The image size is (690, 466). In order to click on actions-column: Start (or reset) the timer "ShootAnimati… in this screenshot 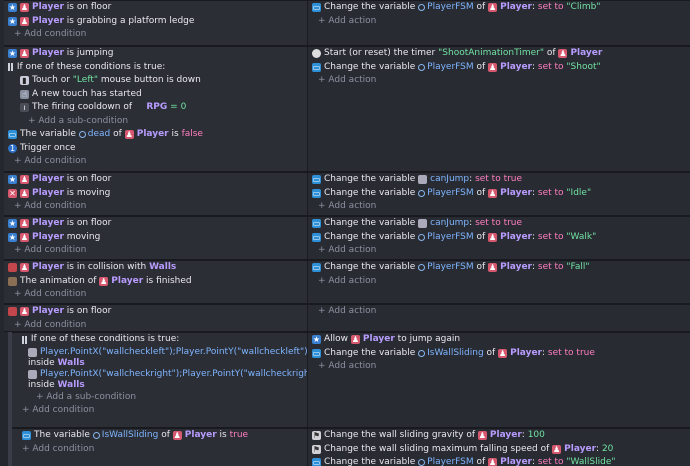, I will do `click(498, 109)`.